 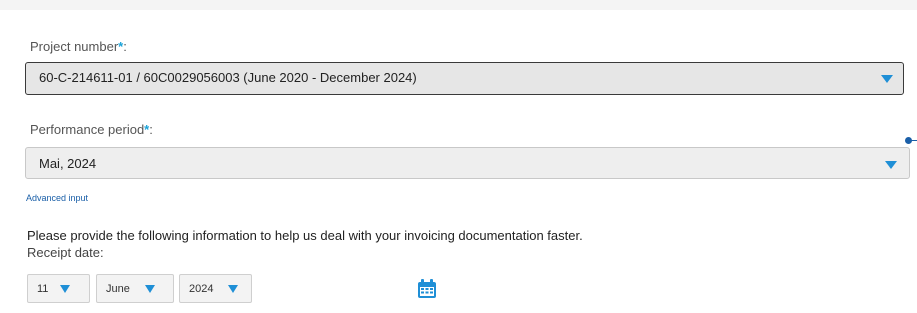 What do you see at coordinates (914, 140) in the screenshot?
I see `edge-marker-line` at bounding box center [914, 140].